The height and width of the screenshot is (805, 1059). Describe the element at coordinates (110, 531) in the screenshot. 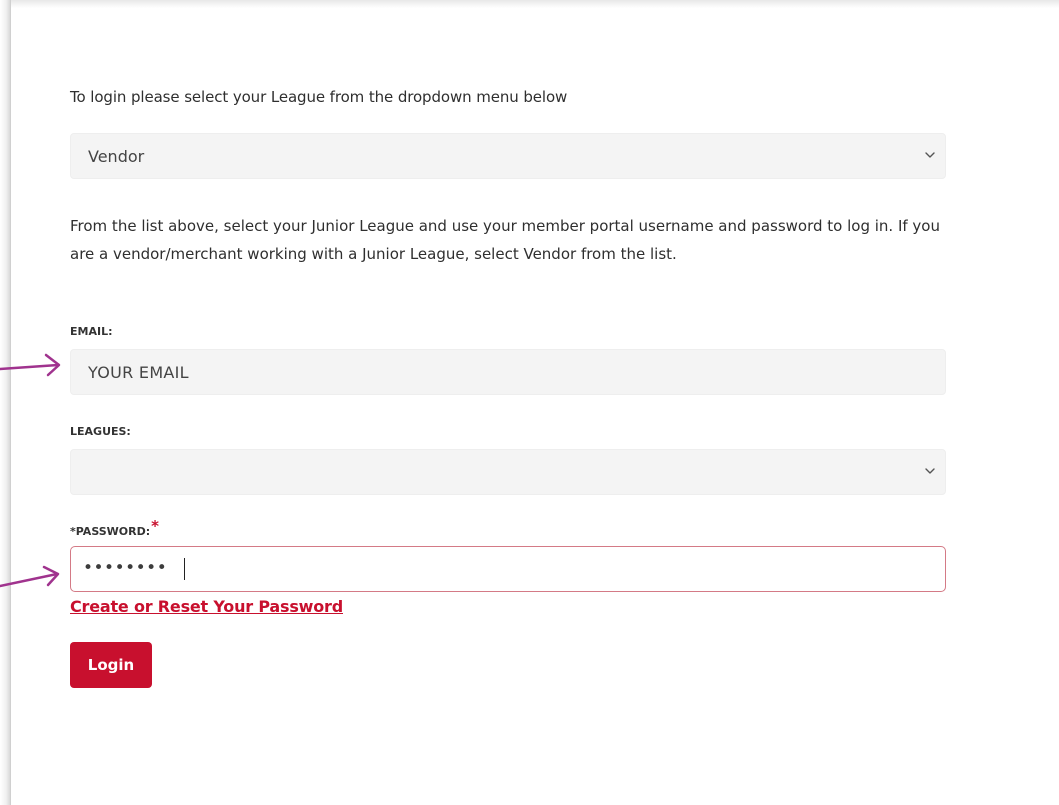

I see `password-label-text: *PASSWORD:` at that location.